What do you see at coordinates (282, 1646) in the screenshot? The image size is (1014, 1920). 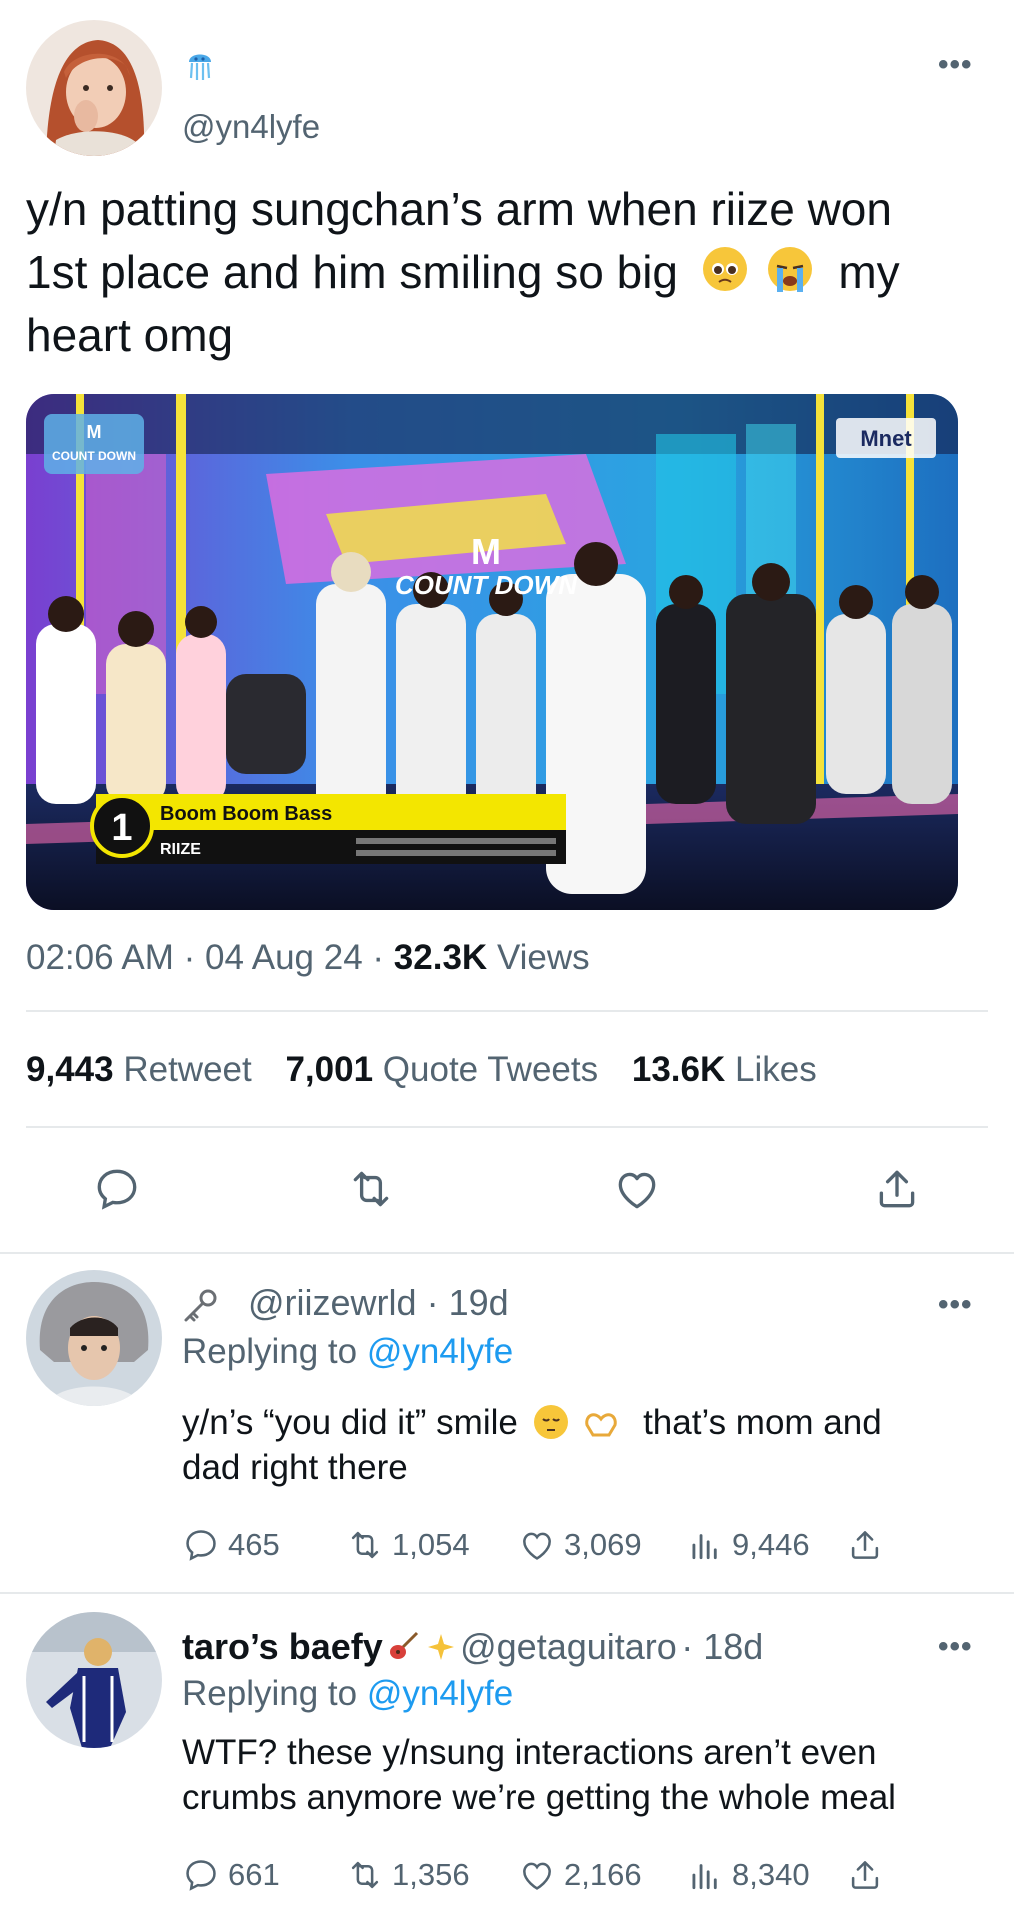 I see `reply-display-name: taro’s baefy` at bounding box center [282, 1646].